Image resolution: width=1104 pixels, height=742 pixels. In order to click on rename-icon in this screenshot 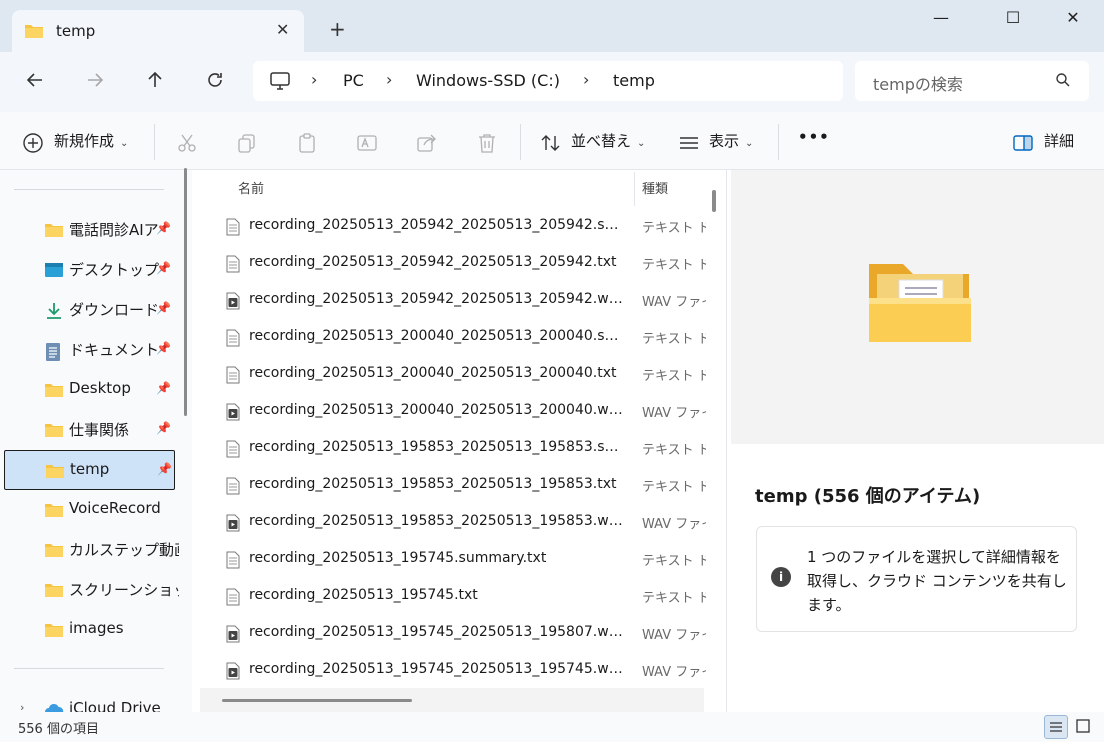, I will do `click(367, 143)`.